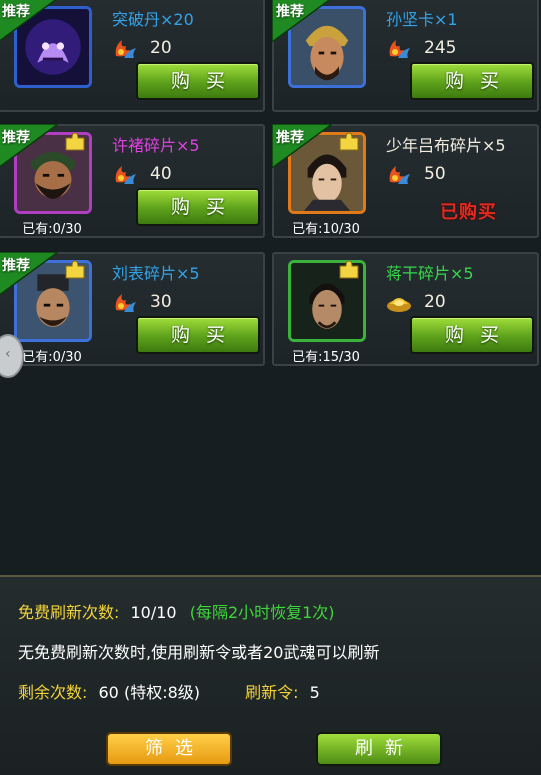  I want to click on item-name: 突破丹×20, so click(153, 19).